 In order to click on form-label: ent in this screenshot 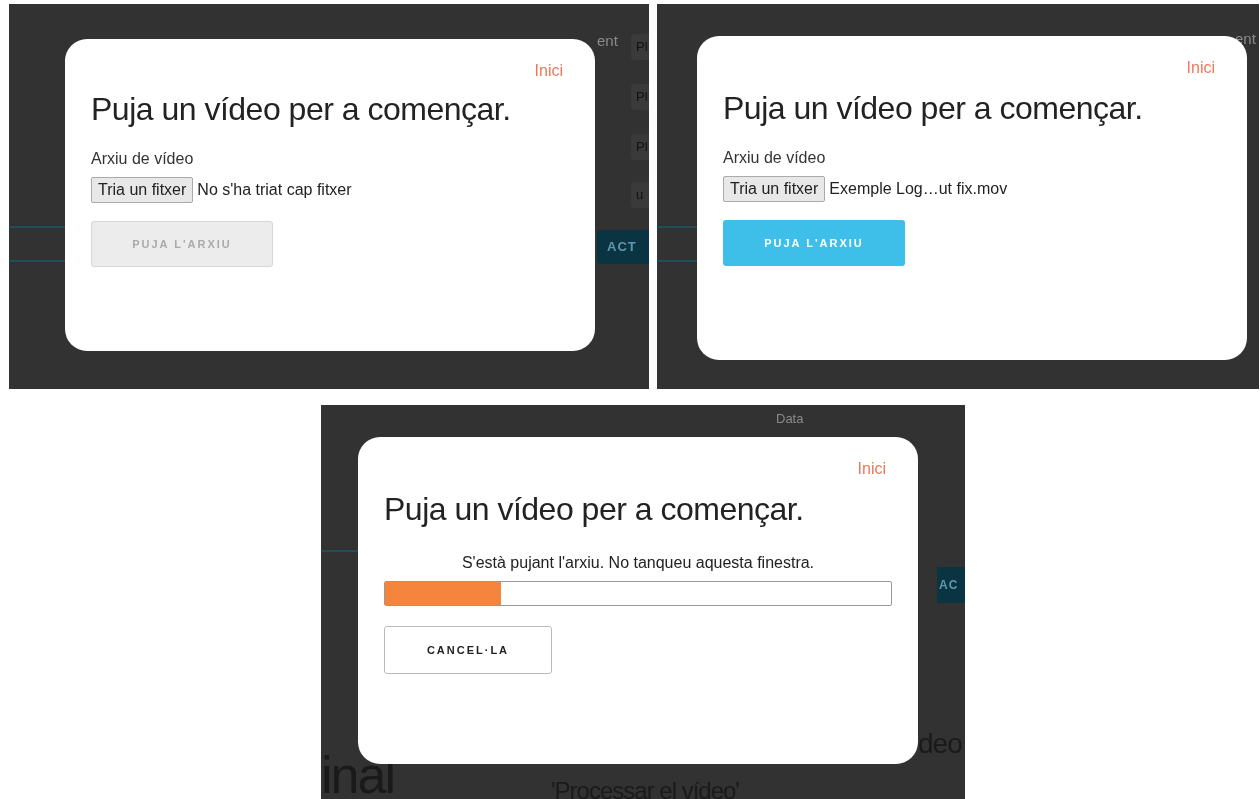, I will do `click(607, 41)`.